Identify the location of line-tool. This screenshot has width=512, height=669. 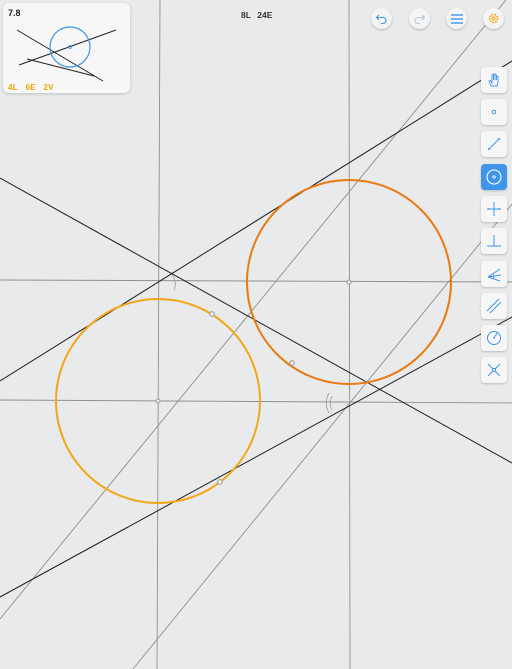
(494, 144).